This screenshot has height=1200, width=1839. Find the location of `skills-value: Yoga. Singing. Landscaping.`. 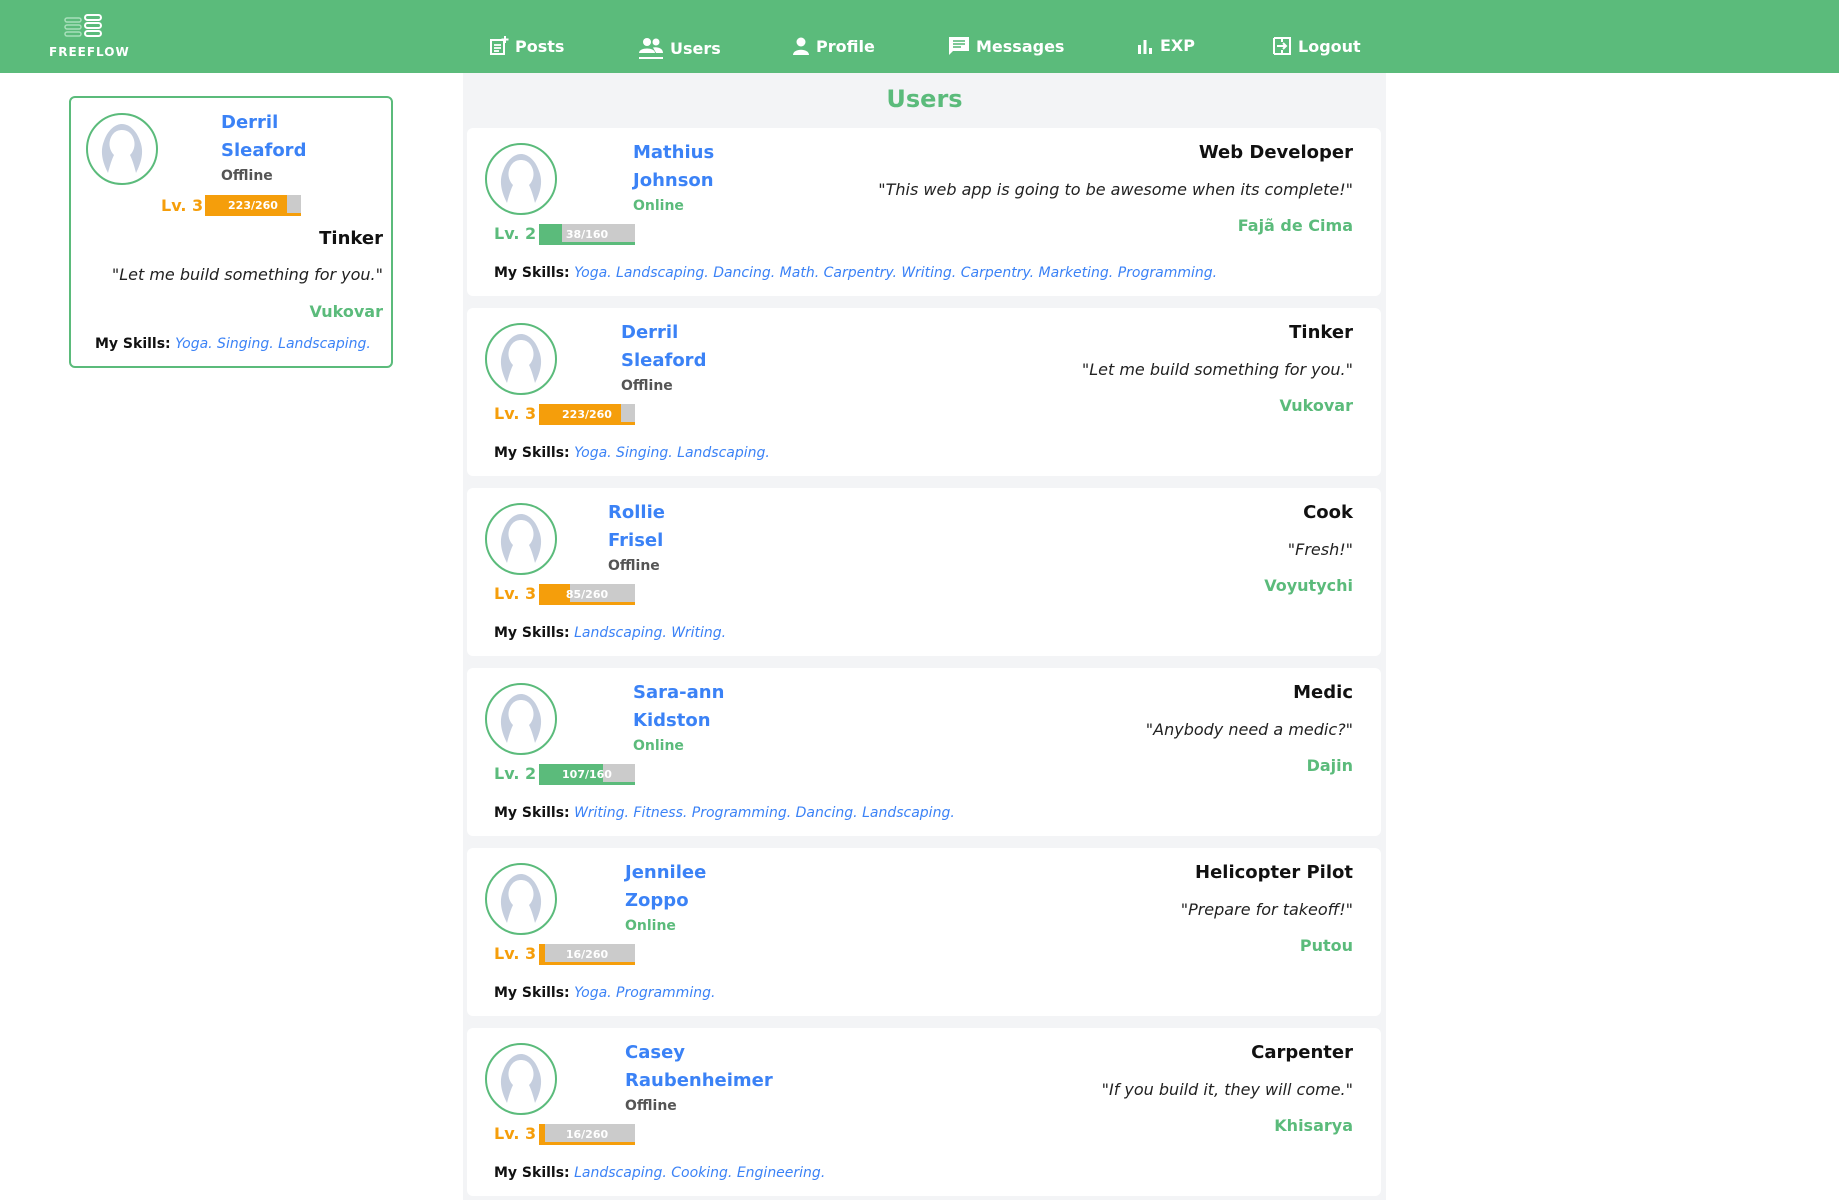

skills-value: Yoga. Singing. Landscaping. is located at coordinates (672, 453).